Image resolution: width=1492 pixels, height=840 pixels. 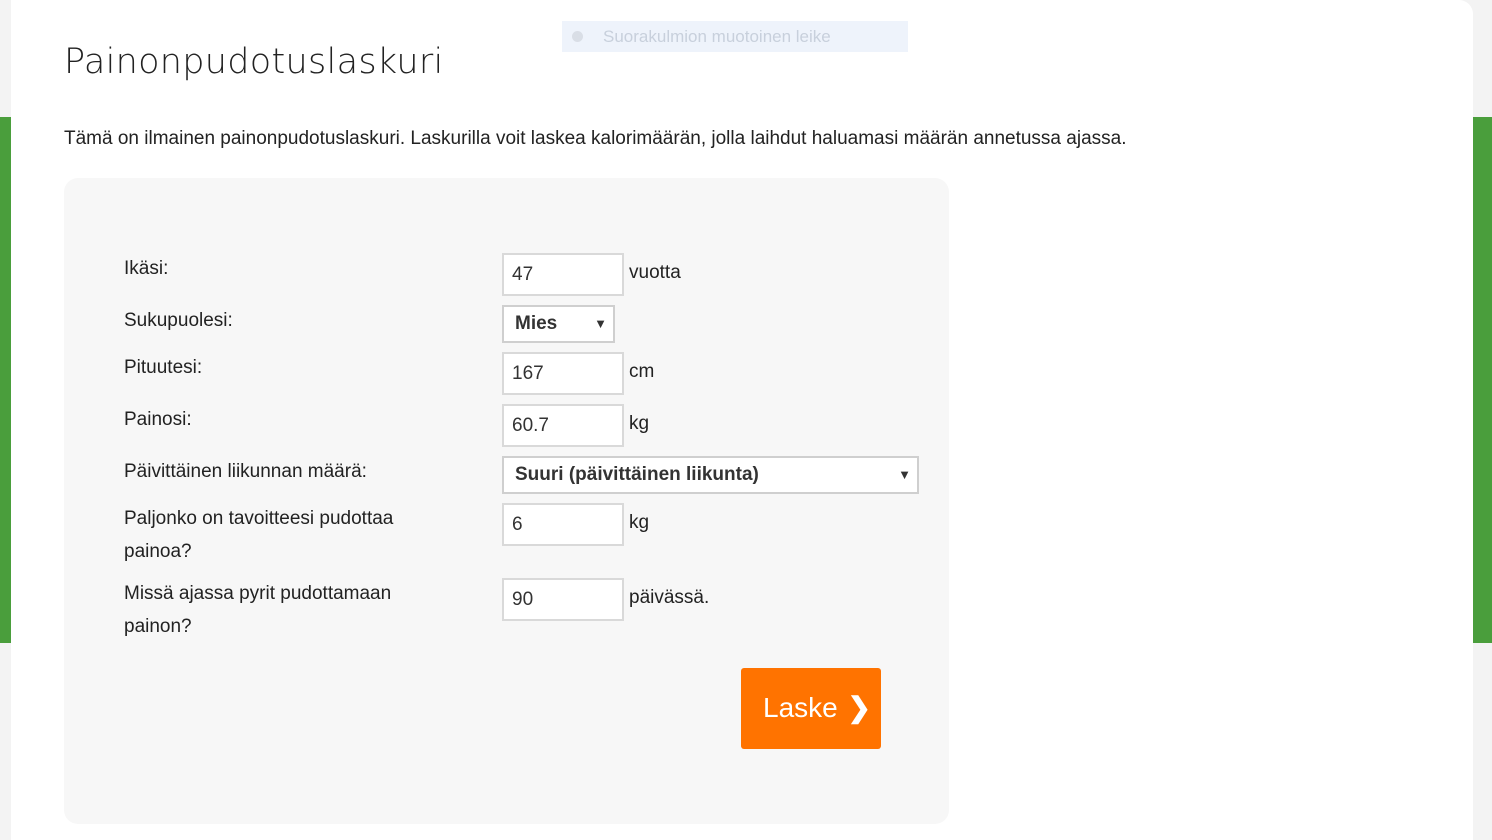 I want to click on ghost-chip-label: Suorakulmion muotoinen leike, so click(x=717, y=36).